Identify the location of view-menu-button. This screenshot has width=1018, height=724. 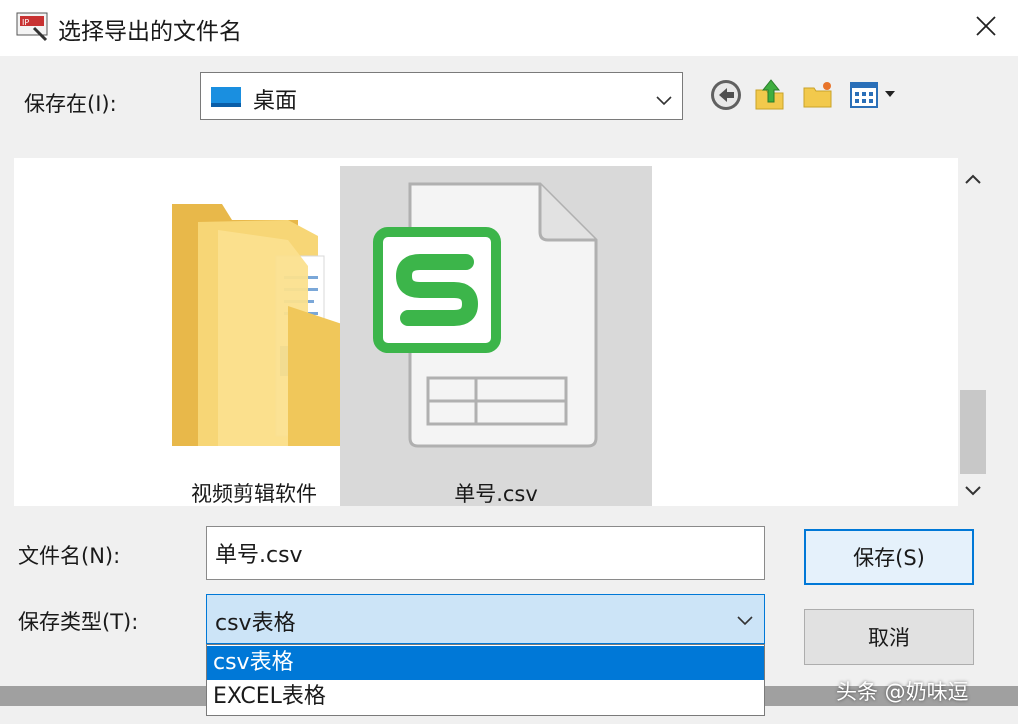
(875, 95).